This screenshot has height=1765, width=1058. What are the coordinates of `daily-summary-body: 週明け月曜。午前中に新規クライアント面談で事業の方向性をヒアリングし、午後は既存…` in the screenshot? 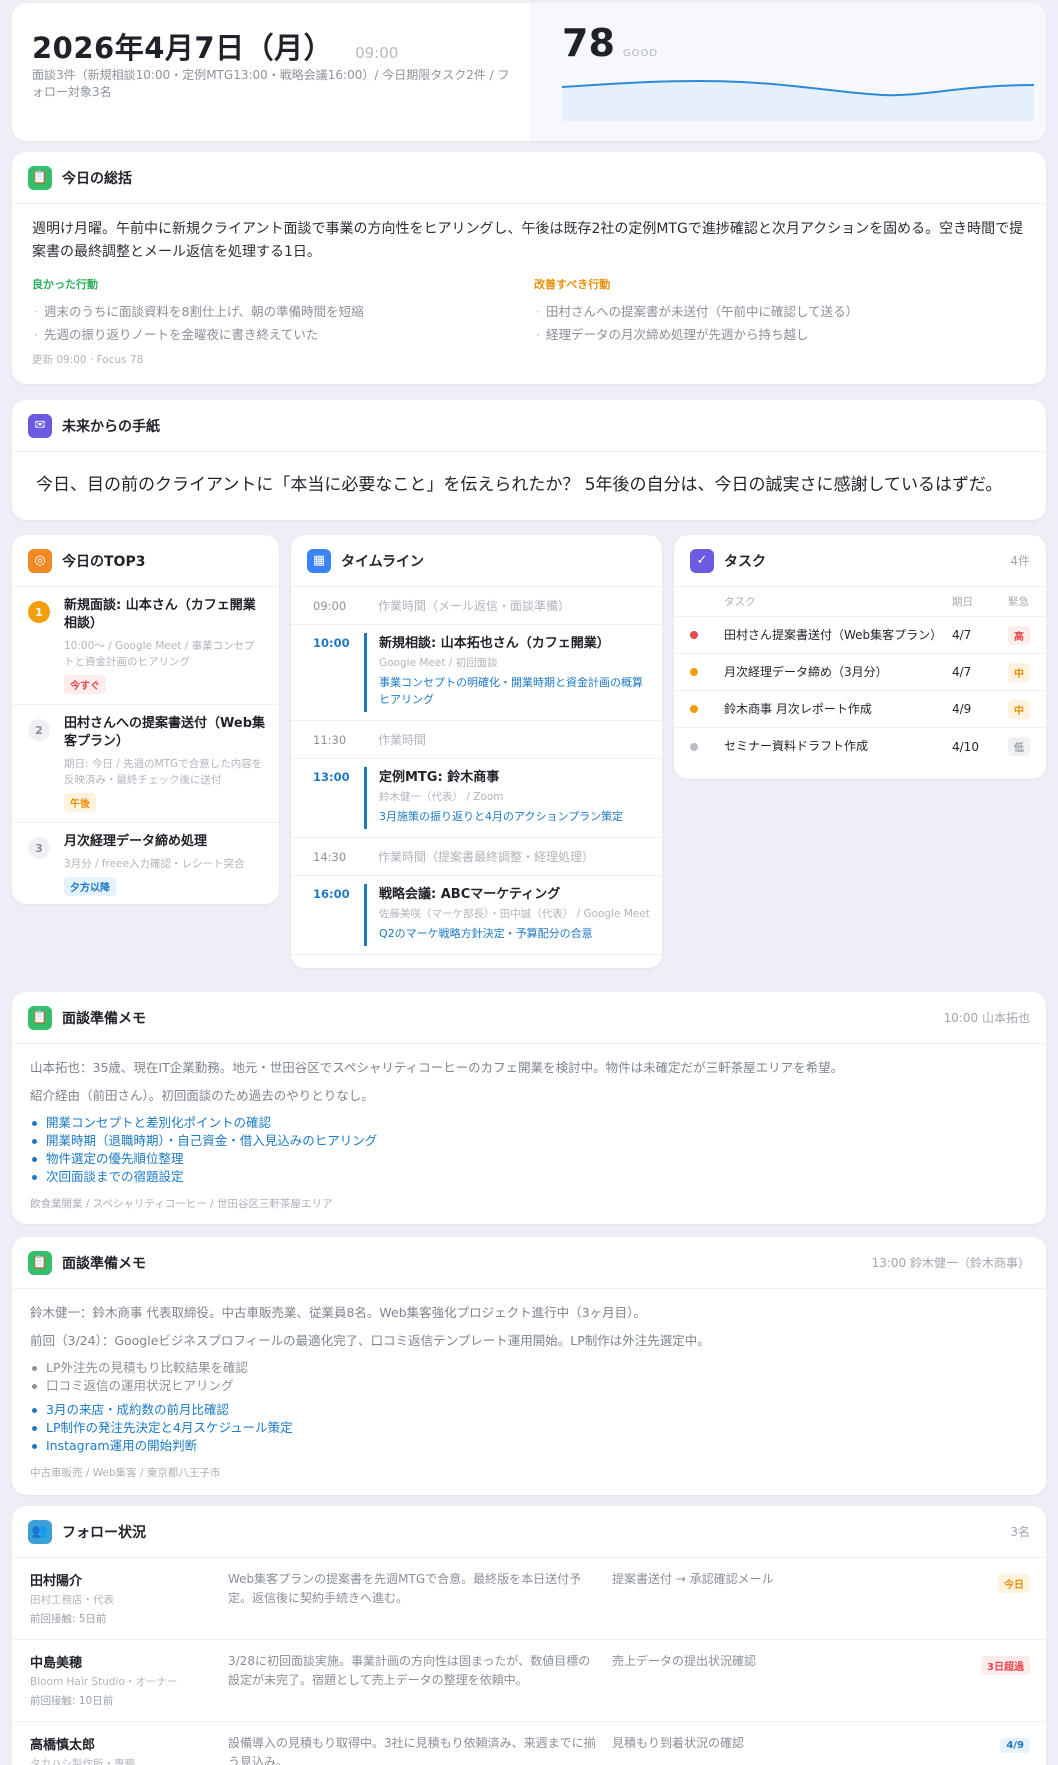 It's located at (528, 240).